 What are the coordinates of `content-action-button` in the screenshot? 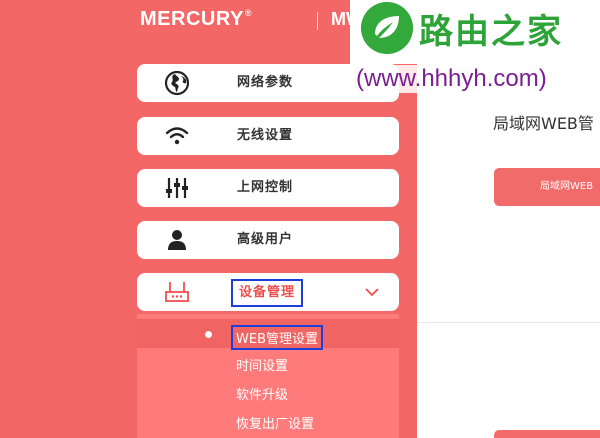 It's located at (547, 434).